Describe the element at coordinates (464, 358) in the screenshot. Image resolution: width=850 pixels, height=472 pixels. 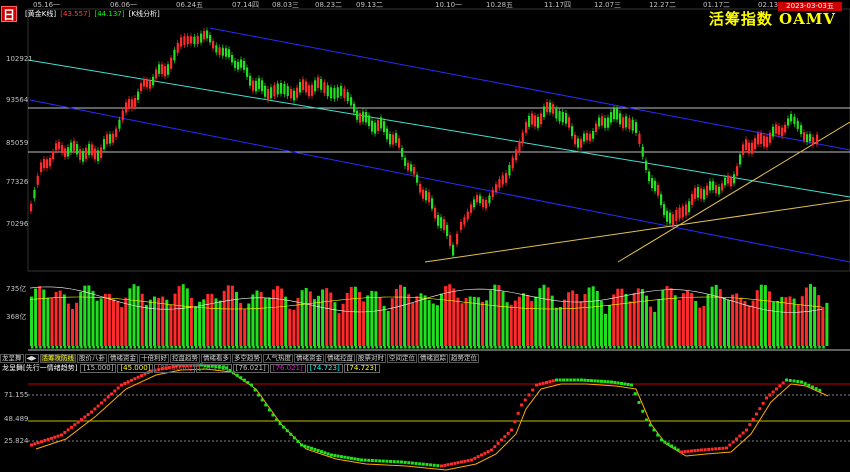
I see `indicator-tab: 趋势定位` at that location.